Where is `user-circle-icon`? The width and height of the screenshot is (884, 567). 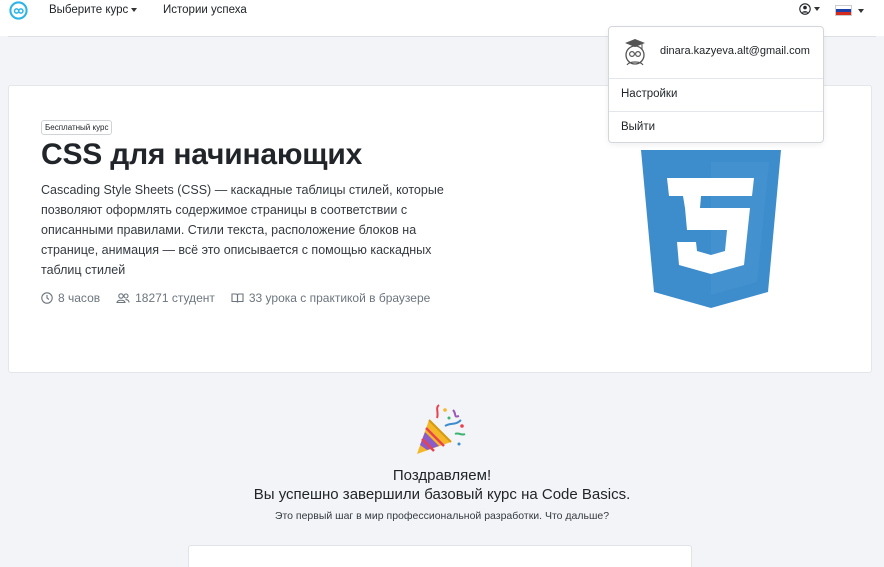
user-circle-icon is located at coordinates (805, 9).